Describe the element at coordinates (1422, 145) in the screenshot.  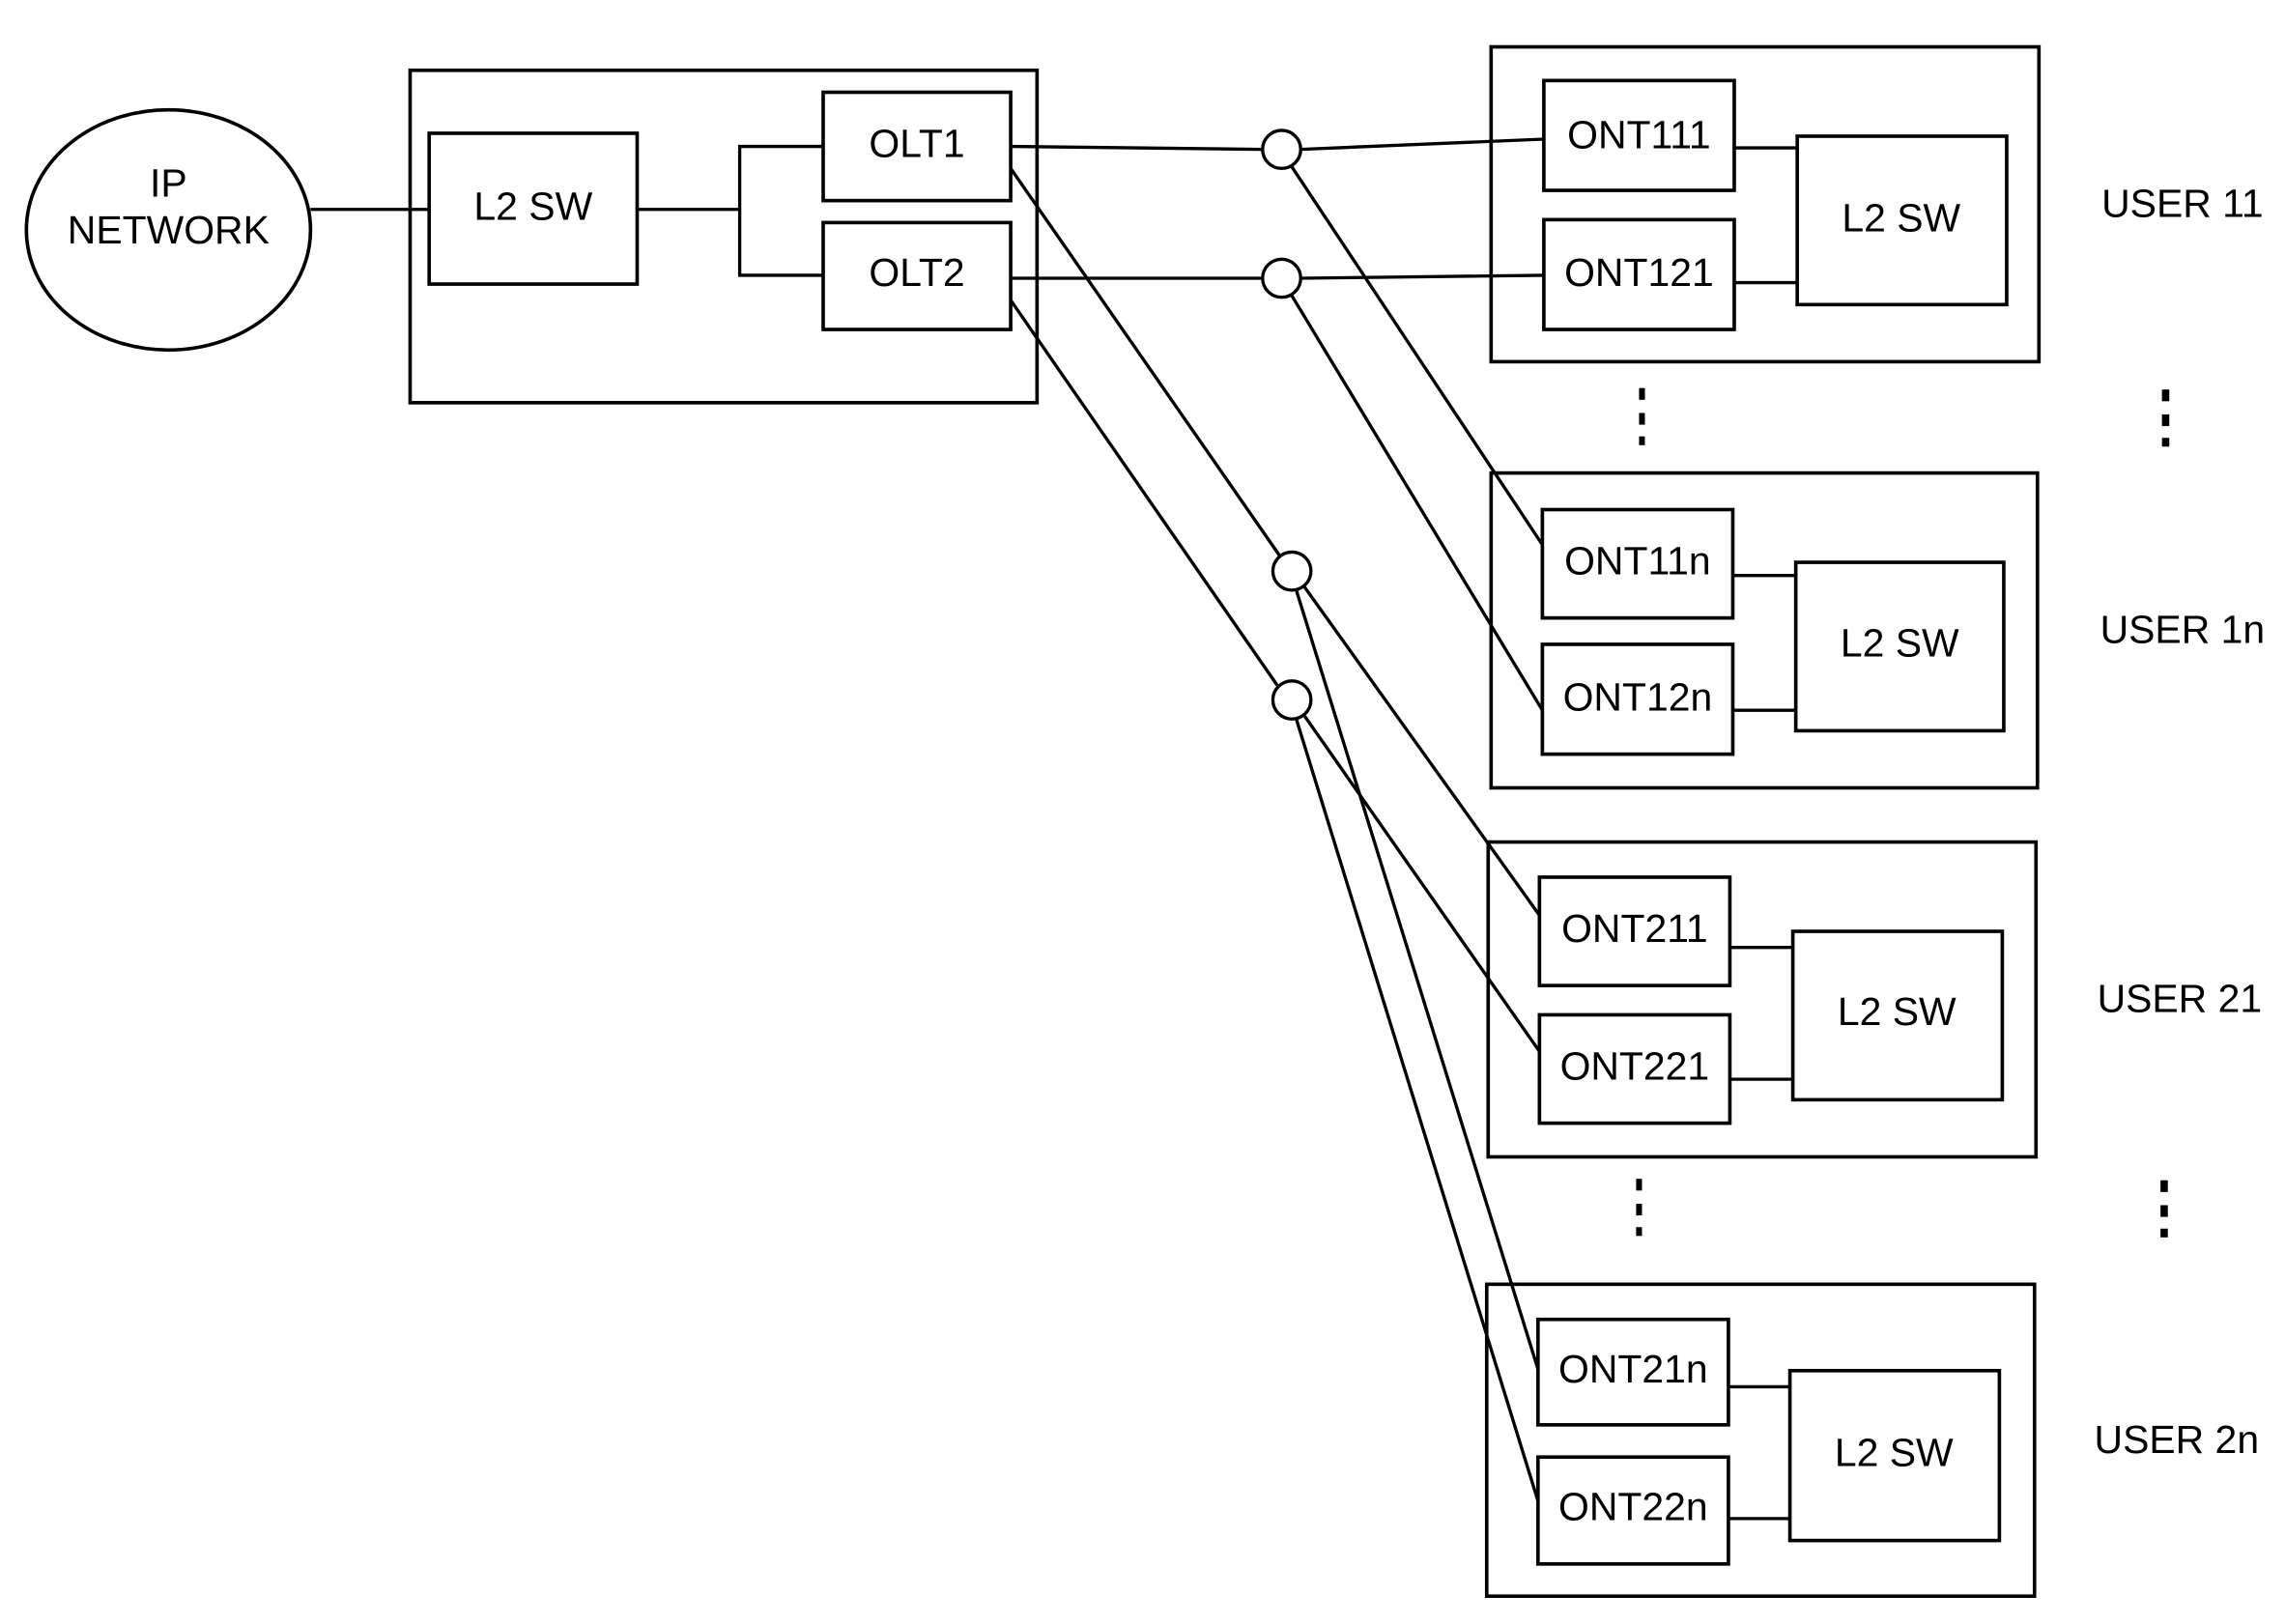
I see `fiber-splitter1-ont111` at that location.